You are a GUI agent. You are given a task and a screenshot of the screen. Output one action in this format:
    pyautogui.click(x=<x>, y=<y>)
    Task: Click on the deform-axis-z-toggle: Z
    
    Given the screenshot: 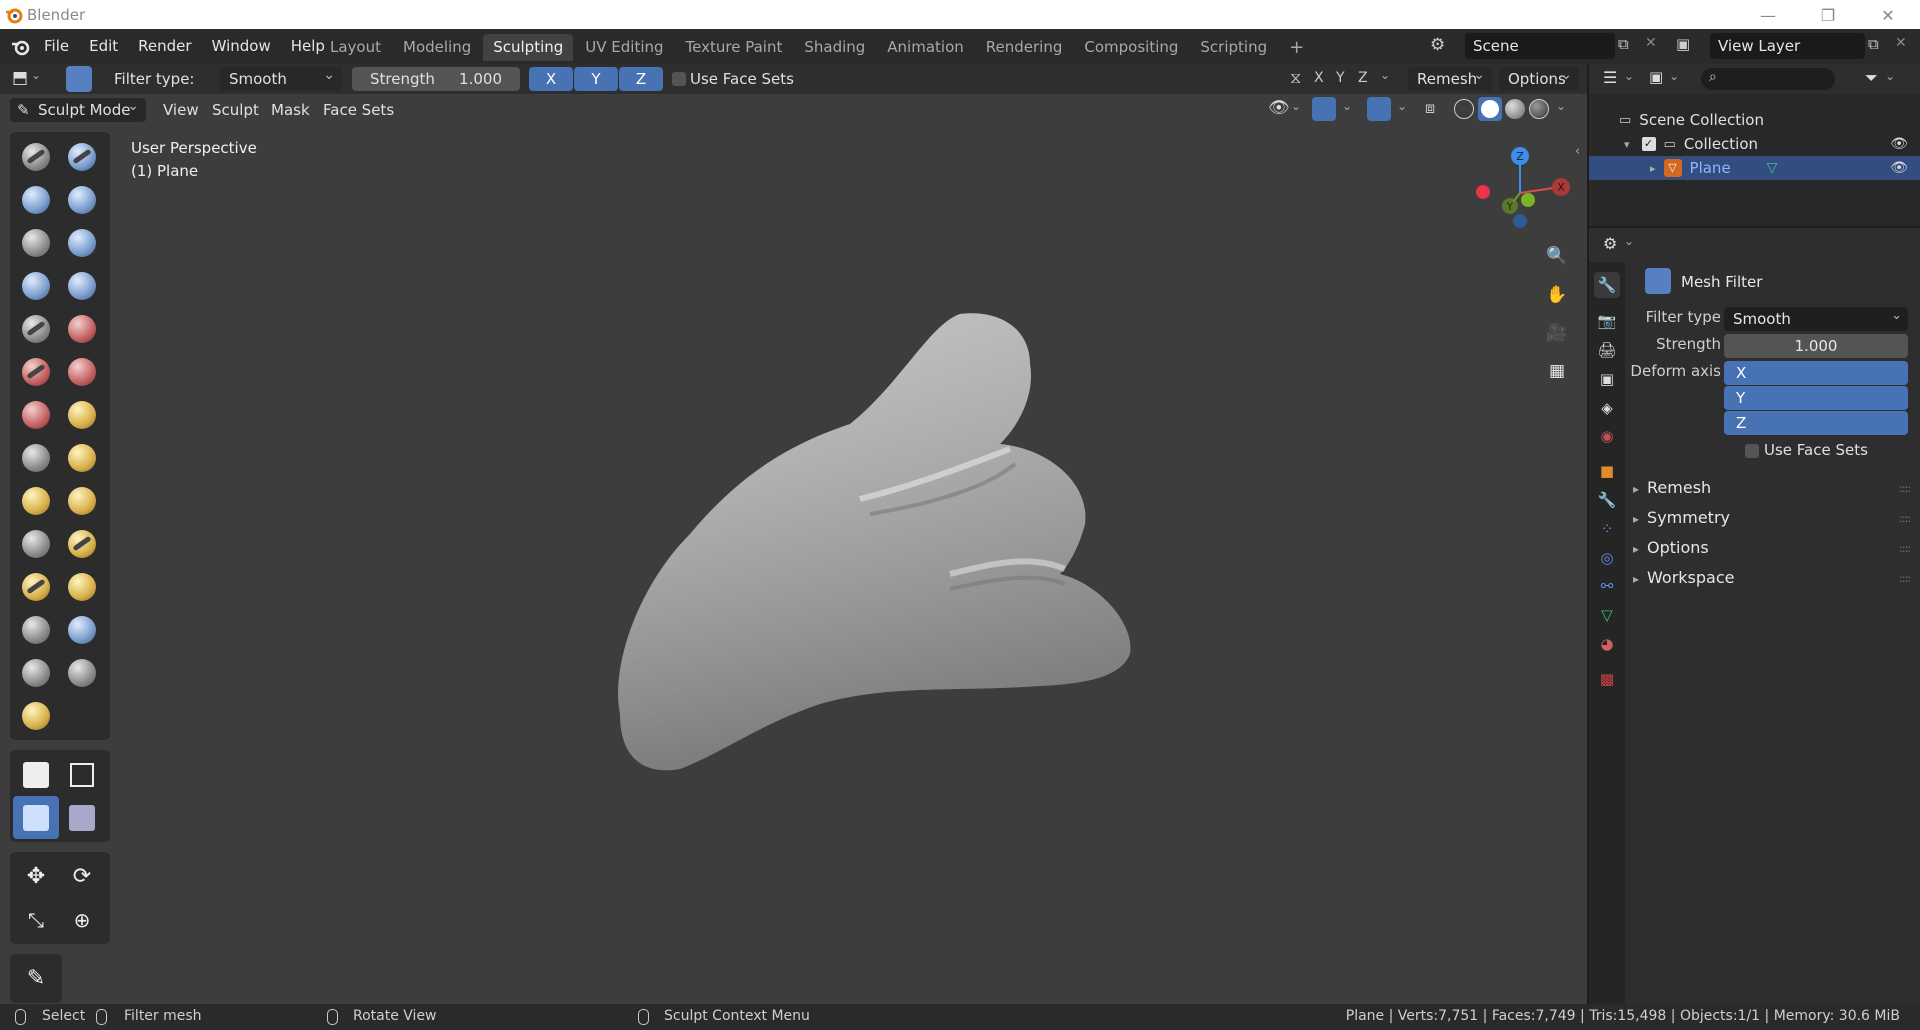 What is the action you would take?
    pyautogui.click(x=1816, y=423)
    